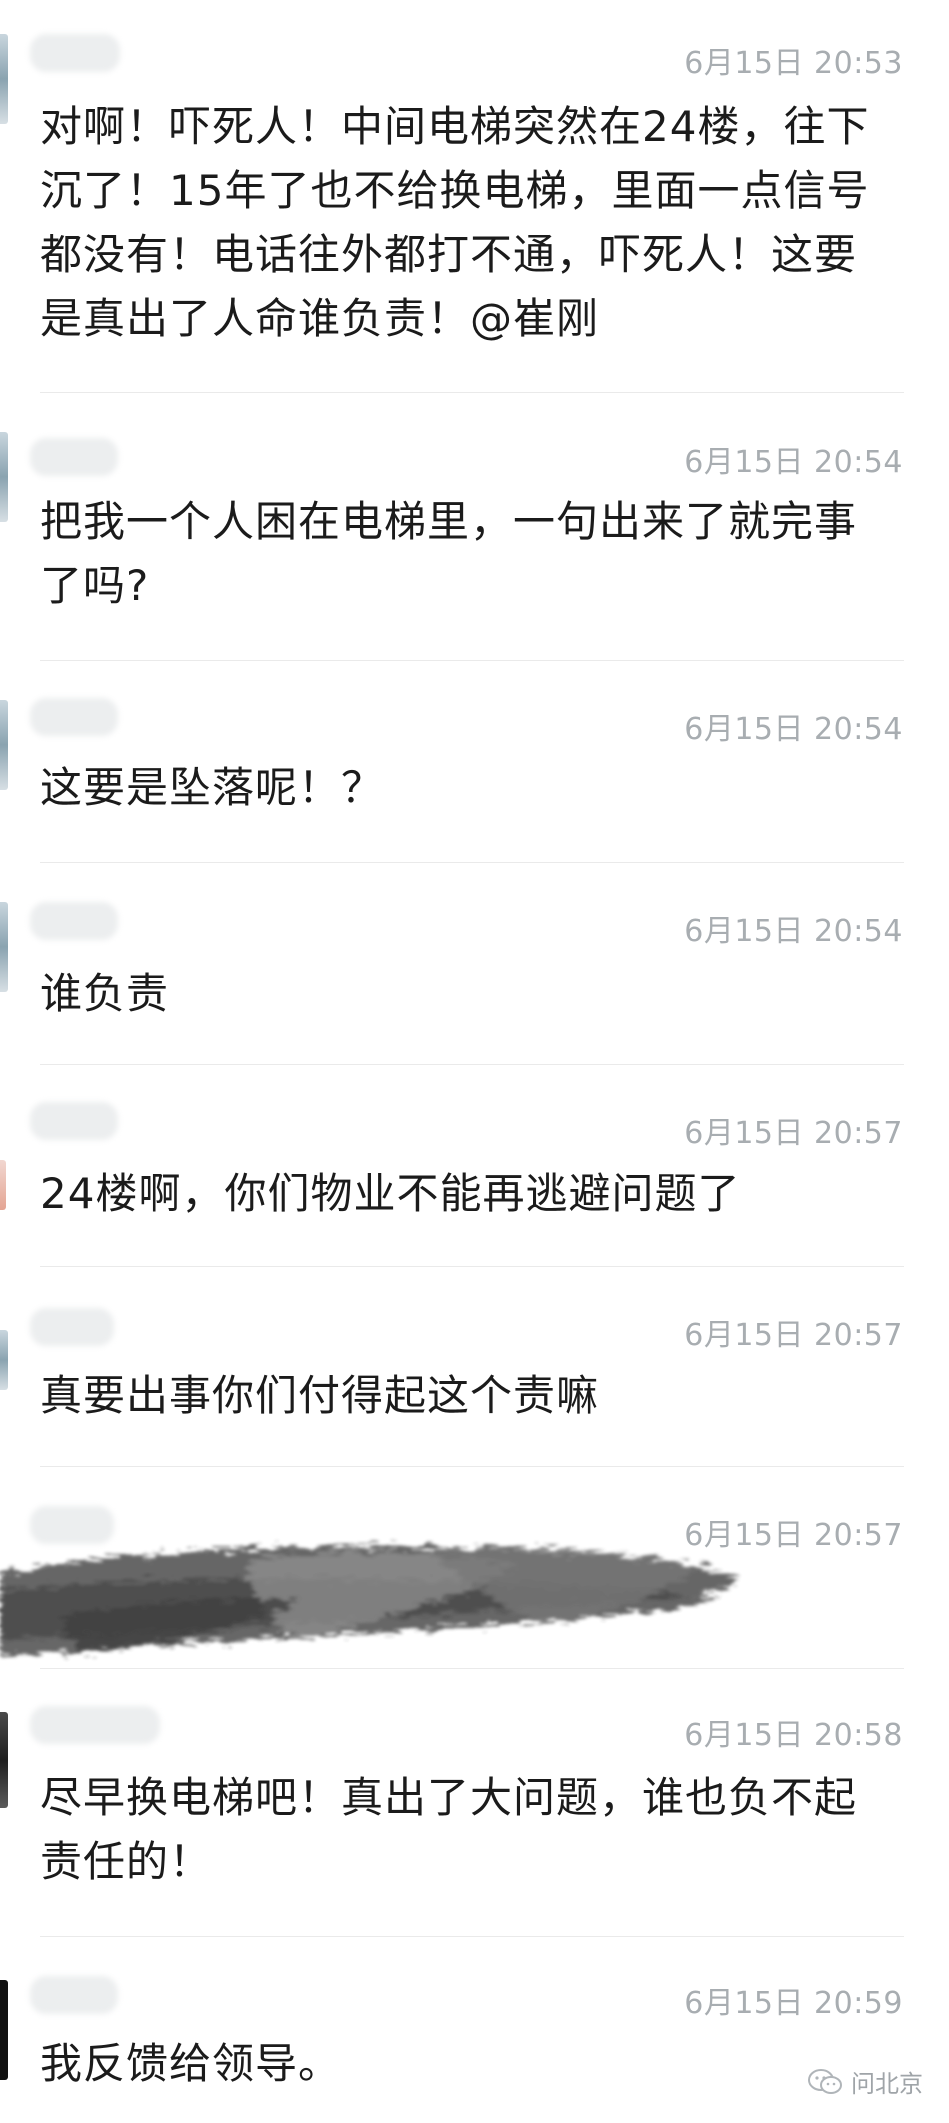 The image size is (949, 2123). What do you see at coordinates (105, 993) in the screenshot?
I see `comment-text: 谁负责` at bounding box center [105, 993].